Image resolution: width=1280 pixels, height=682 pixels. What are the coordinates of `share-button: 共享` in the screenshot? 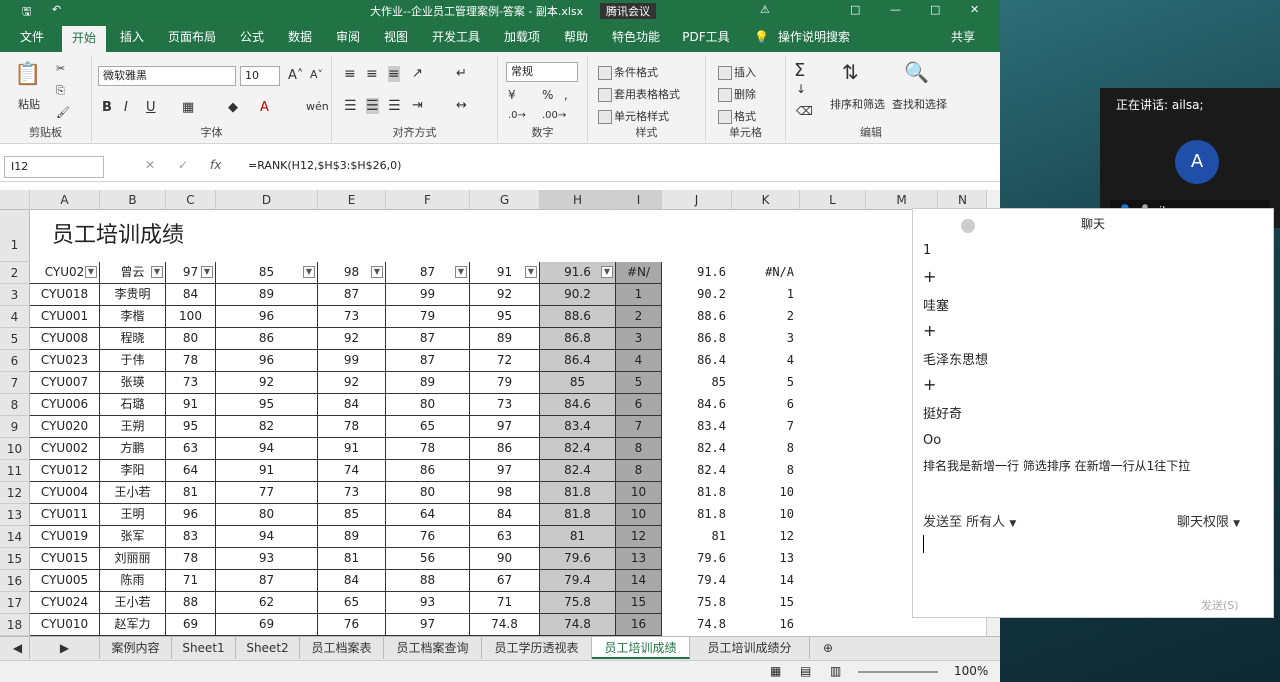 It's located at (963, 37).